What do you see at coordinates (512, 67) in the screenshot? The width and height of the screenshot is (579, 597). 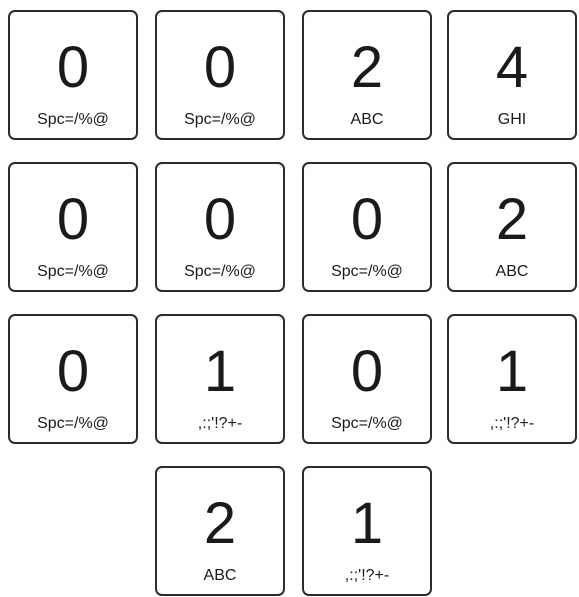 I see `key-digit: 4` at bounding box center [512, 67].